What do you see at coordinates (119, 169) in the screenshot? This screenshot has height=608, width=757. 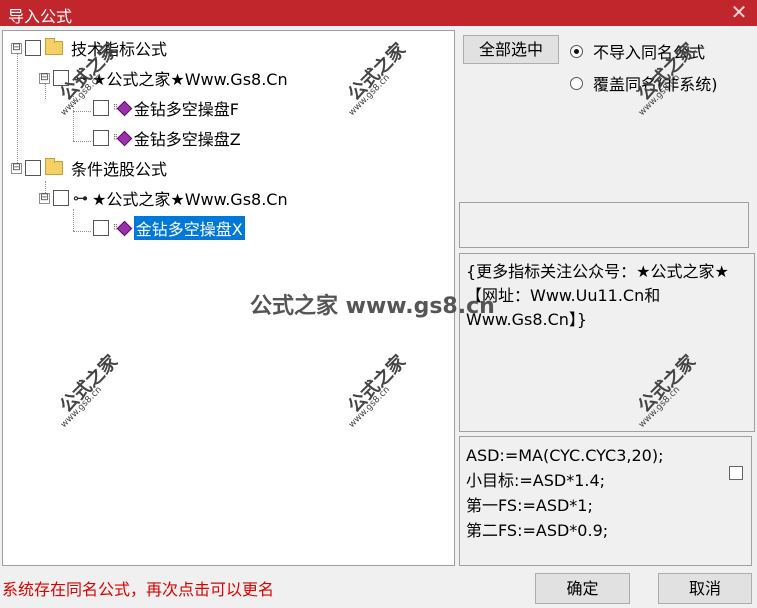 I see `tree-node-label: 条件选股公式` at bounding box center [119, 169].